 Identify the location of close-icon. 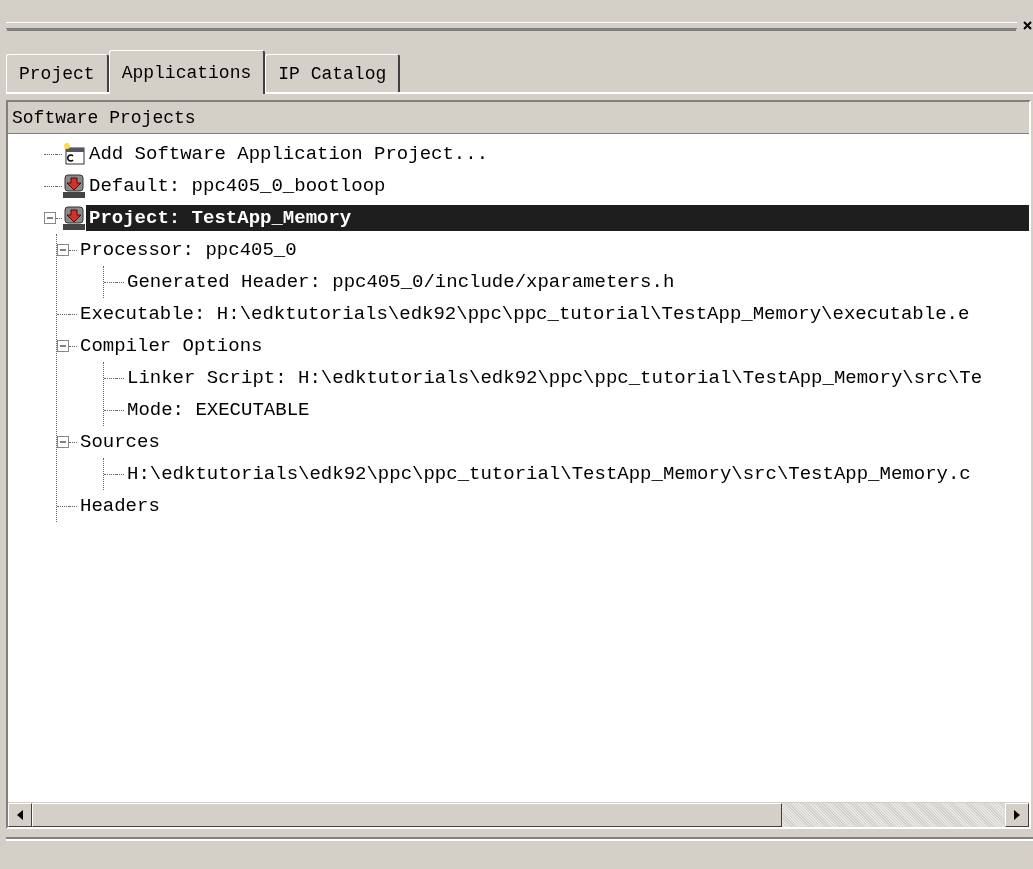
(1027, 25).